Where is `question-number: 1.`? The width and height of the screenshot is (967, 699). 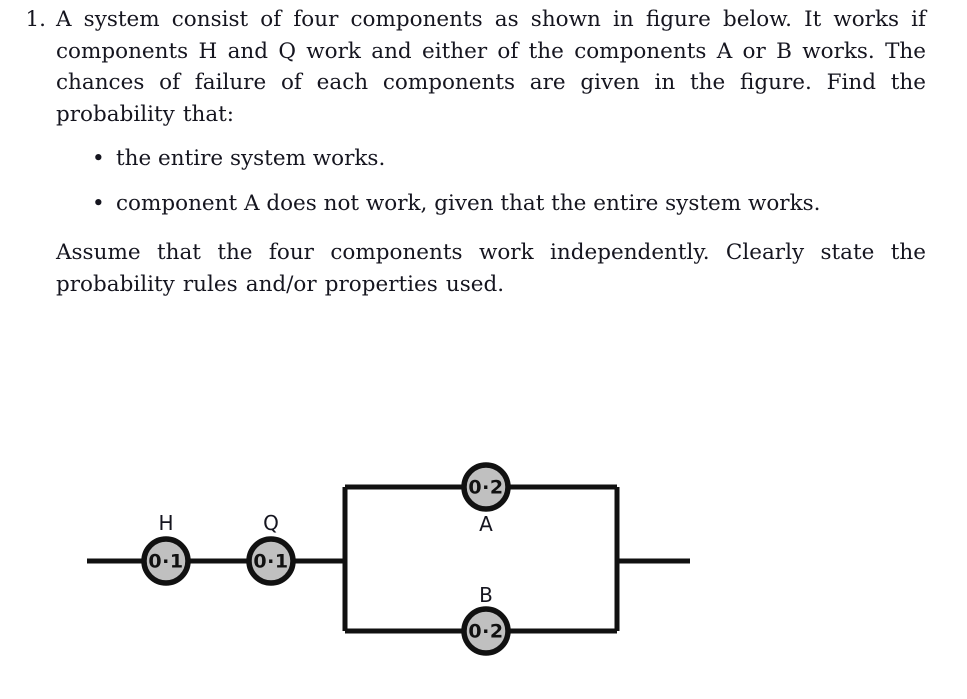
question-number: 1. is located at coordinates (35, 19).